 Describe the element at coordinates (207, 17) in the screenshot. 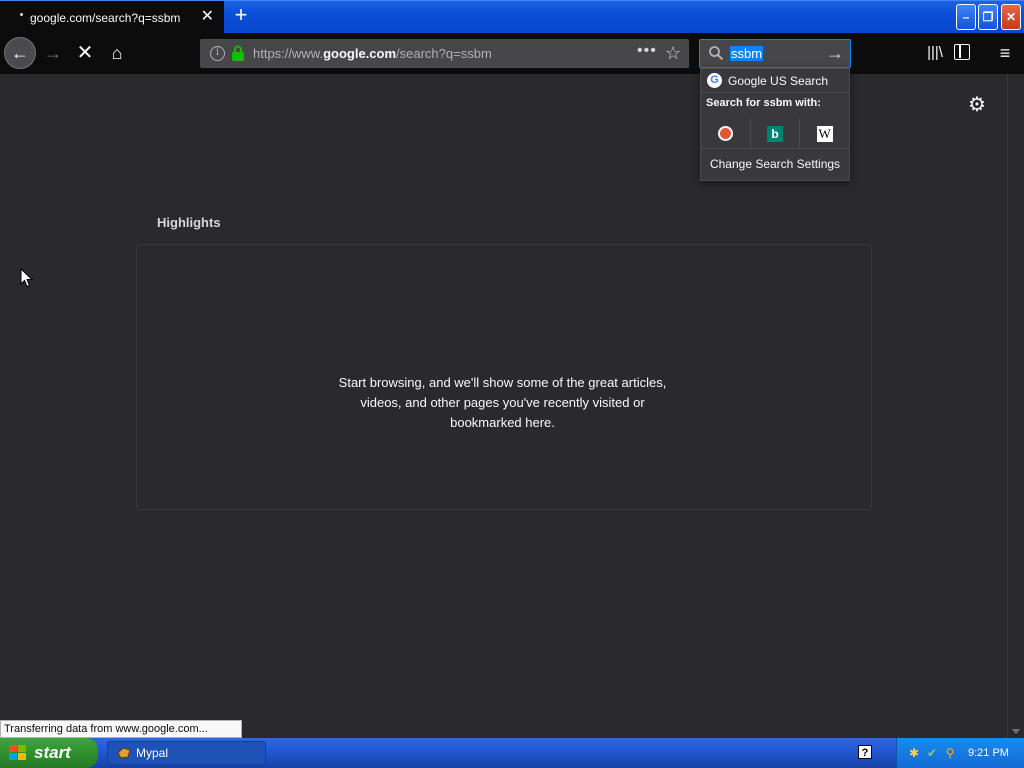

I see `tab-close-icon: ✕` at that location.